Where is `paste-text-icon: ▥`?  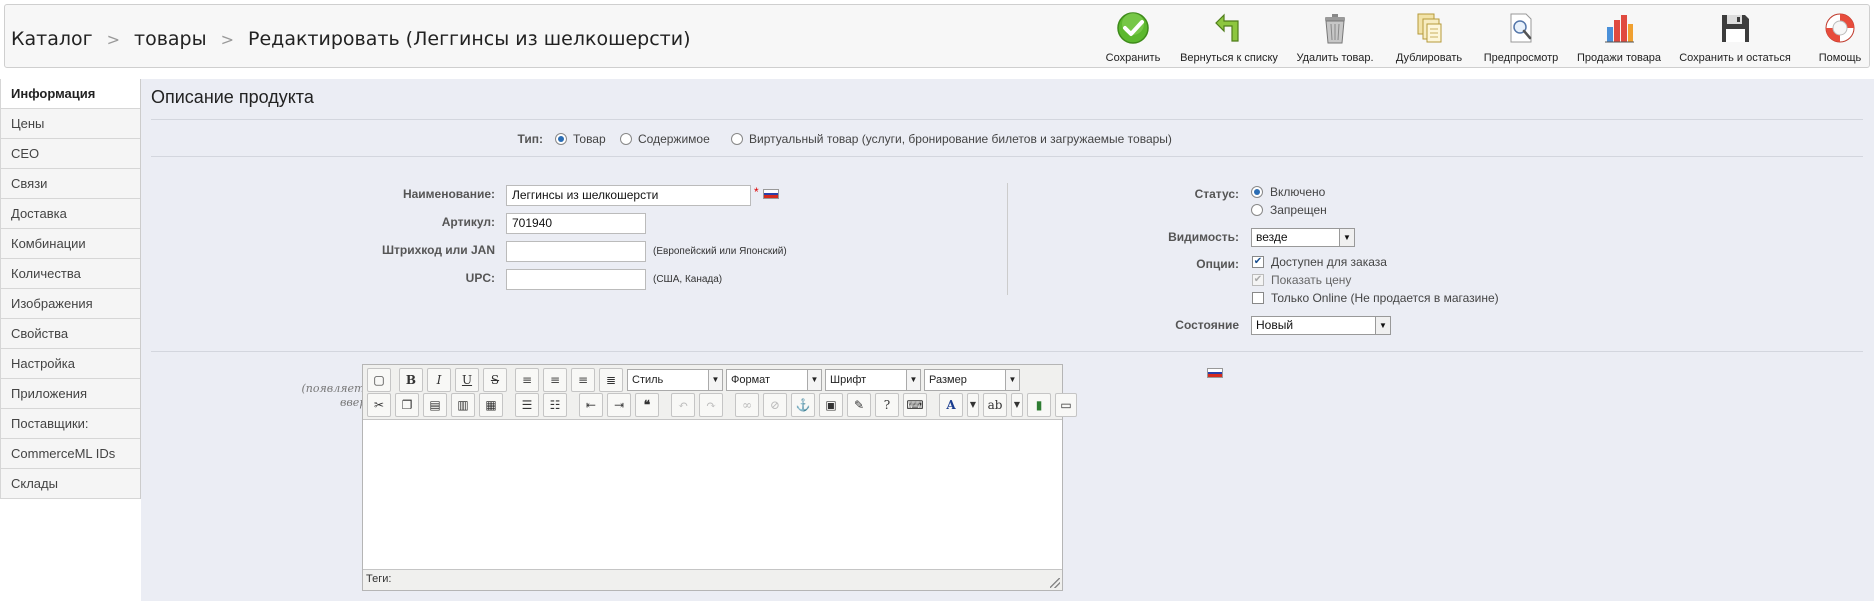 paste-text-icon: ▥ is located at coordinates (463, 405).